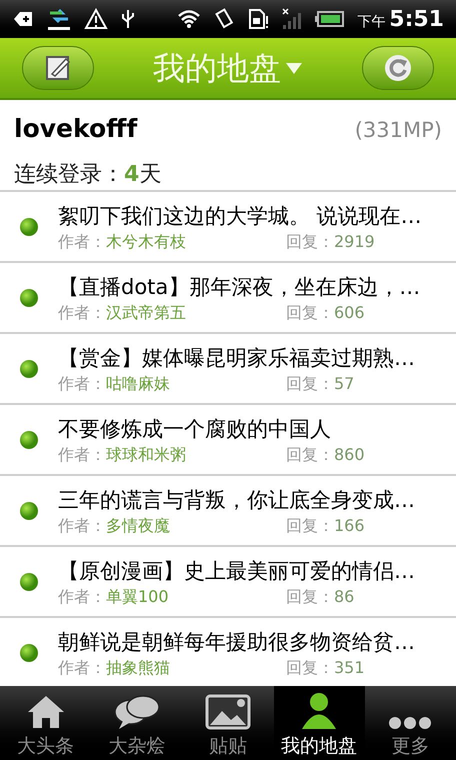 This screenshot has width=456, height=760. What do you see at coordinates (398, 130) in the screenshot?
I see `points-label: (331MP)` at bounding box center [398, 130].